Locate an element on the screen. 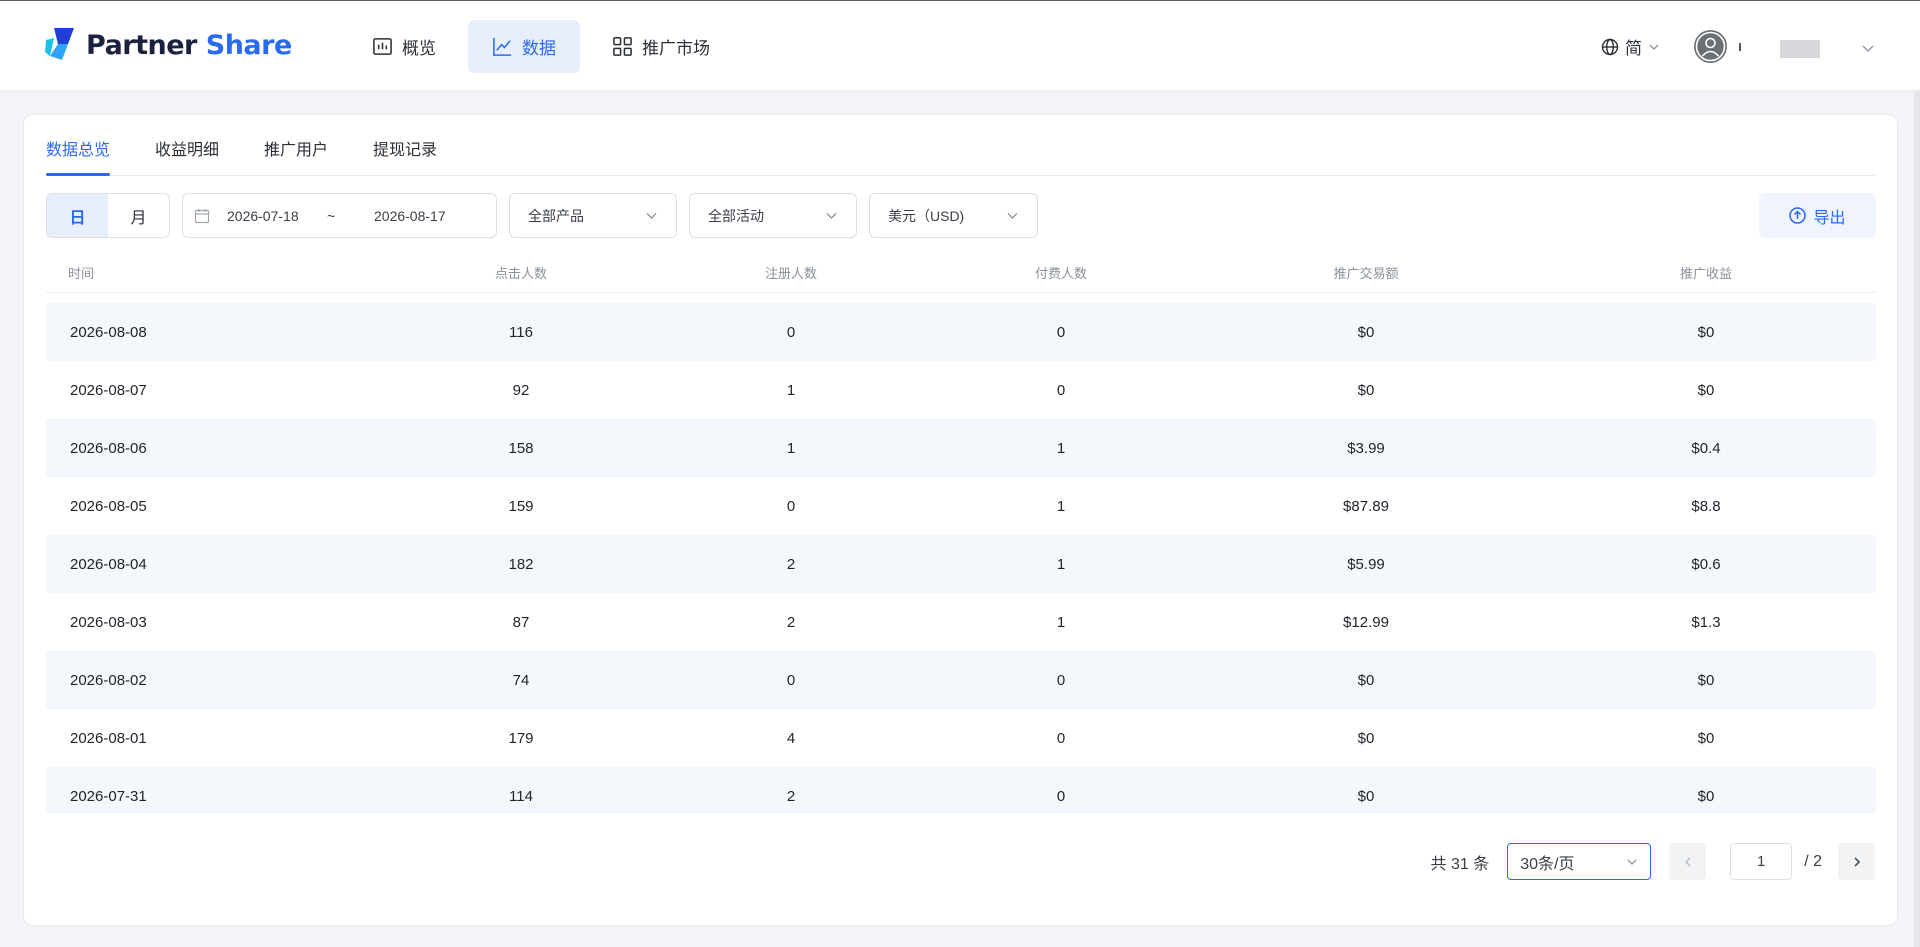 The image size is (1920, 947). user-menu-chevron-icon is located at coordinates (1868, 48).